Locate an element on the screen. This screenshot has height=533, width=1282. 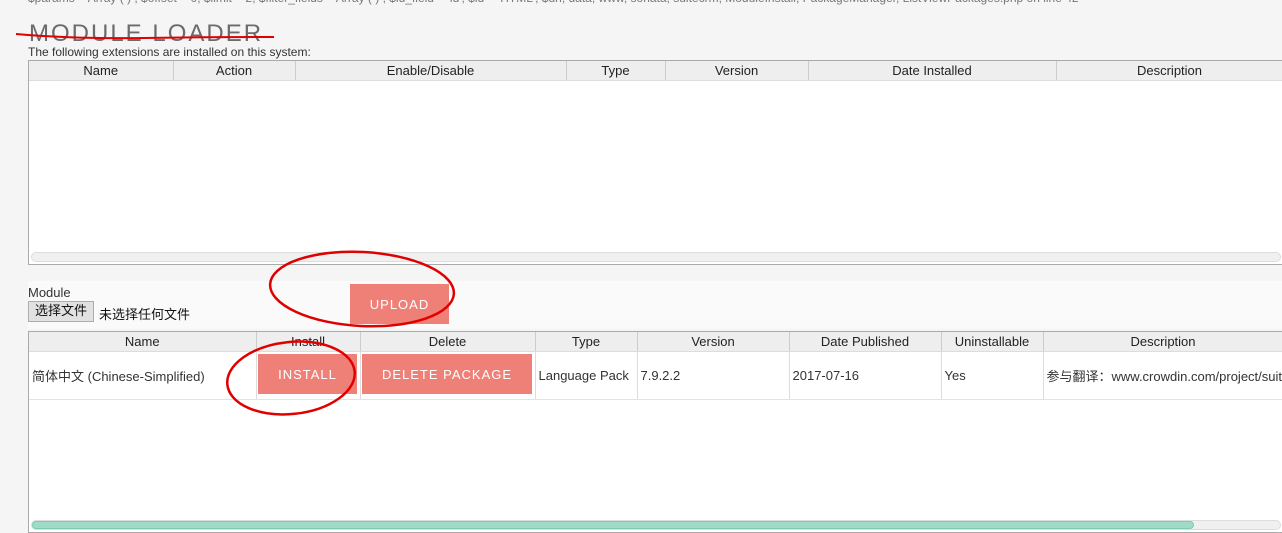
package-uninstallable: Yes is located at coordinates (992, 375).